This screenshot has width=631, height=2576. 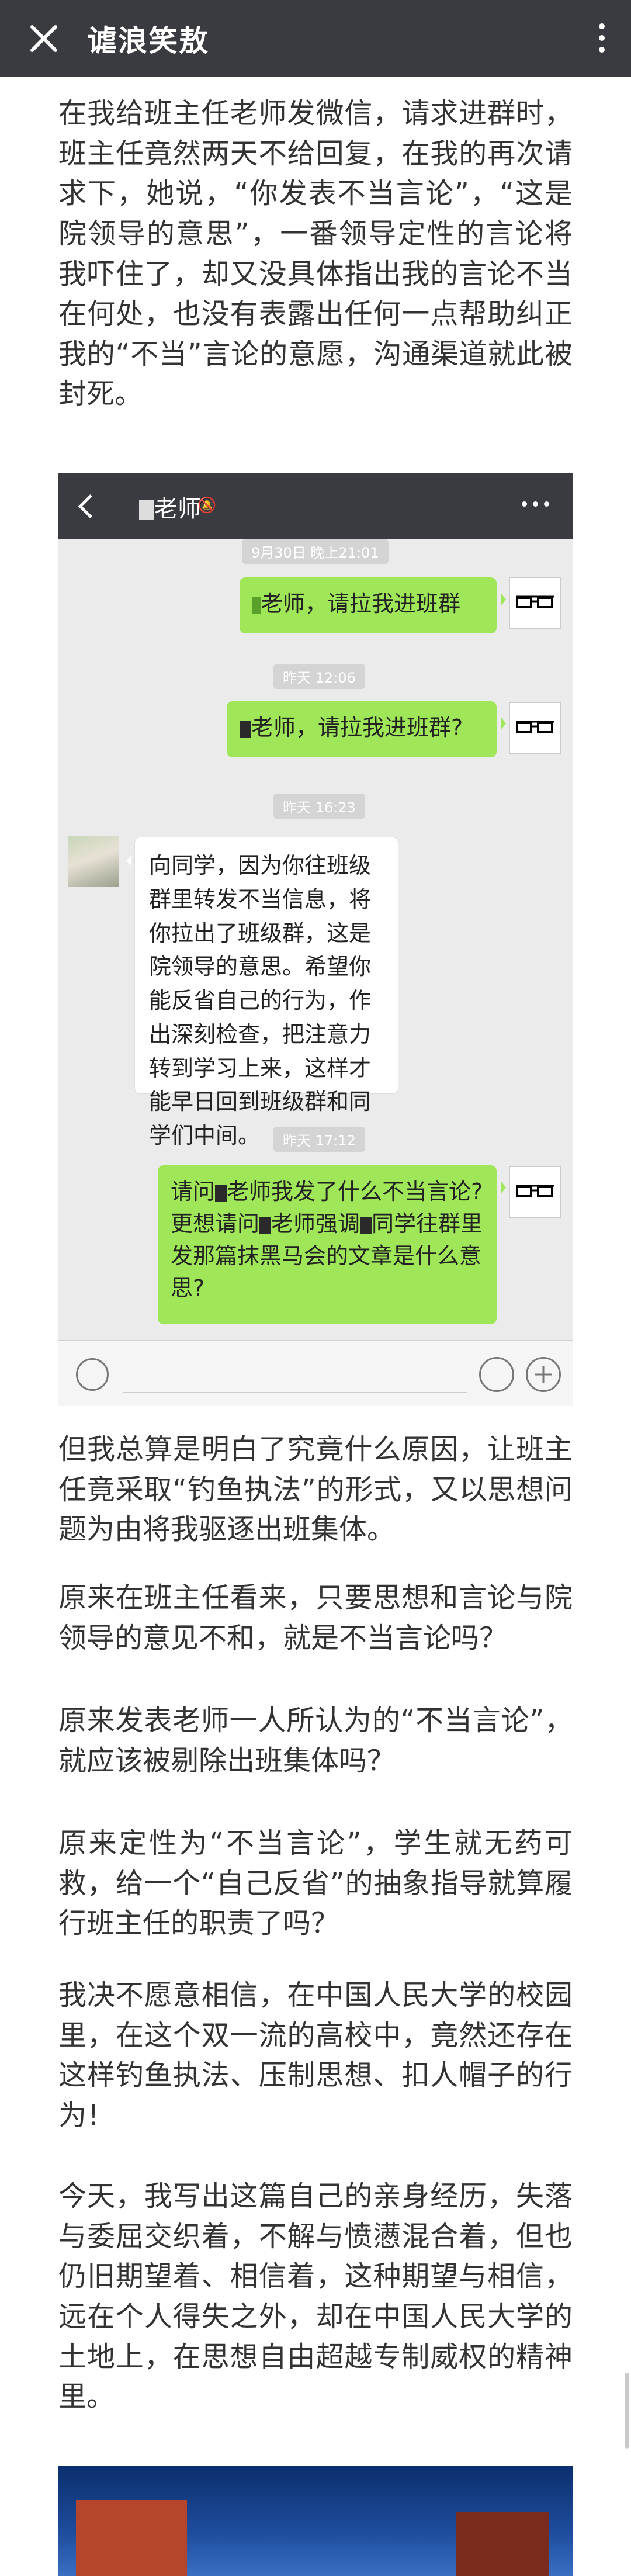 I want to click on timestamp: 昨天 12:06, so click(x=319, y=676).